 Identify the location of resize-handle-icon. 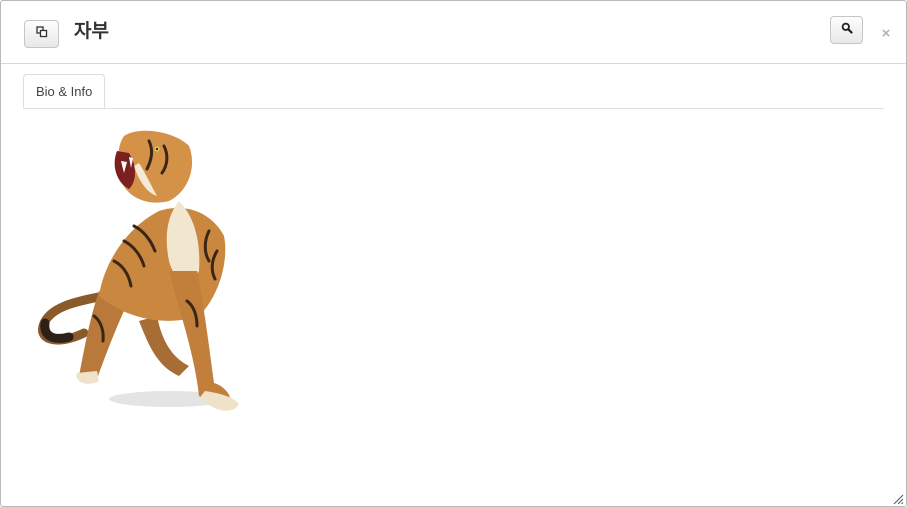
(898, 498).